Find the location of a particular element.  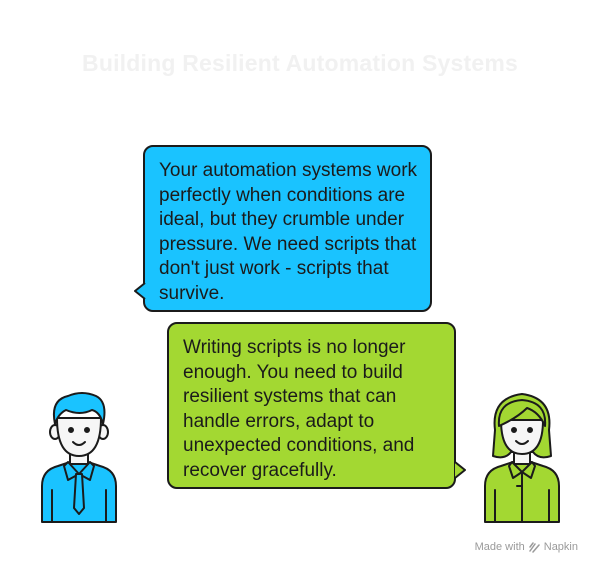

man-avatar-icon is located at coordinates (79, 457).